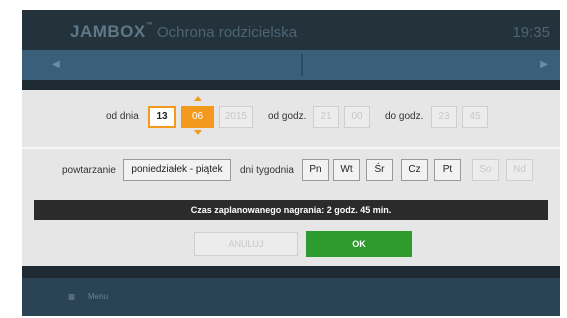 Image resolution: width=567 pixels, height=318 pixels. What do you see at coordinates (246, 244) in the screenshot?
I see `cancel-button: ANULUJ` at bounding box center [246, 244].